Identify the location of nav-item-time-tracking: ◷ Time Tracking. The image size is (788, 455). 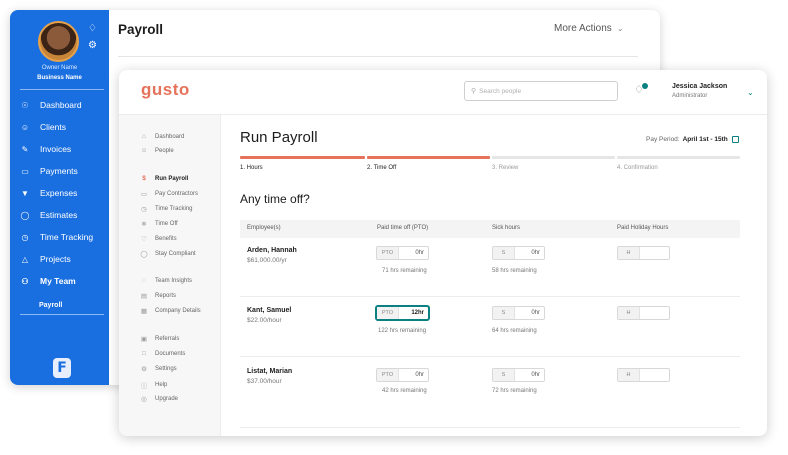
(166, 209).